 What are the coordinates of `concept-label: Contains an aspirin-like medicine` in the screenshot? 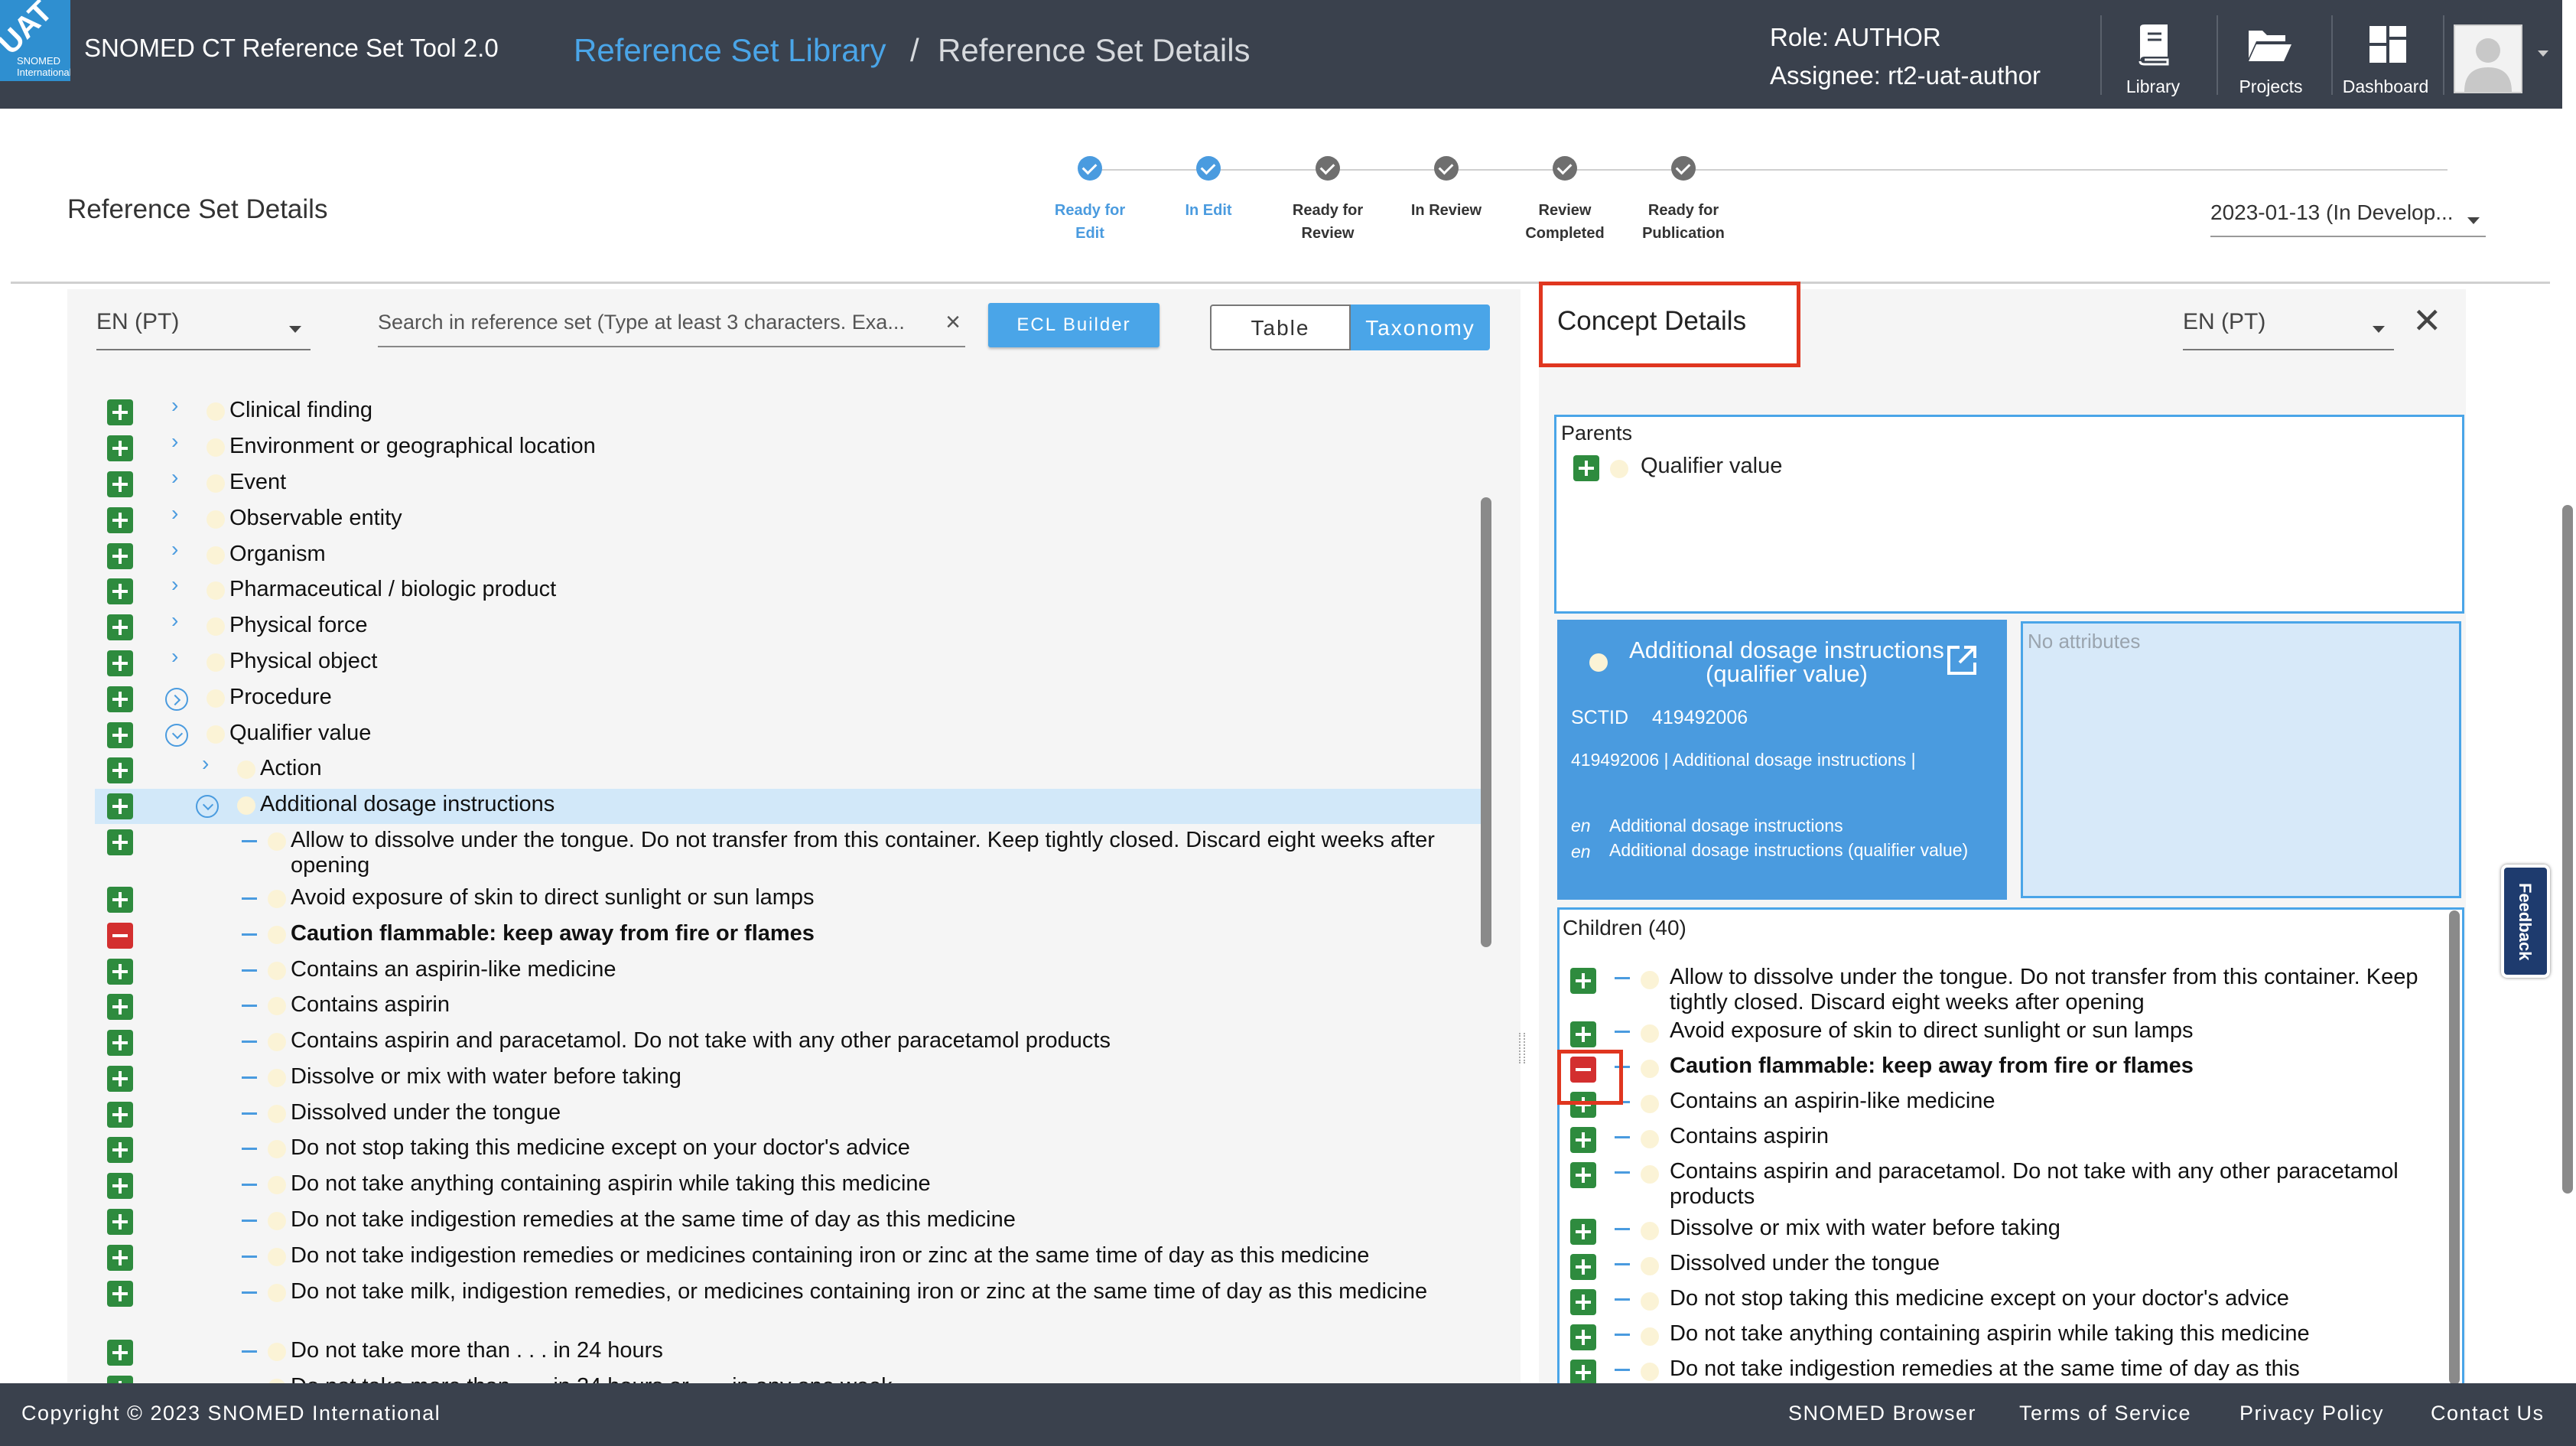 It's located at (453, 969).